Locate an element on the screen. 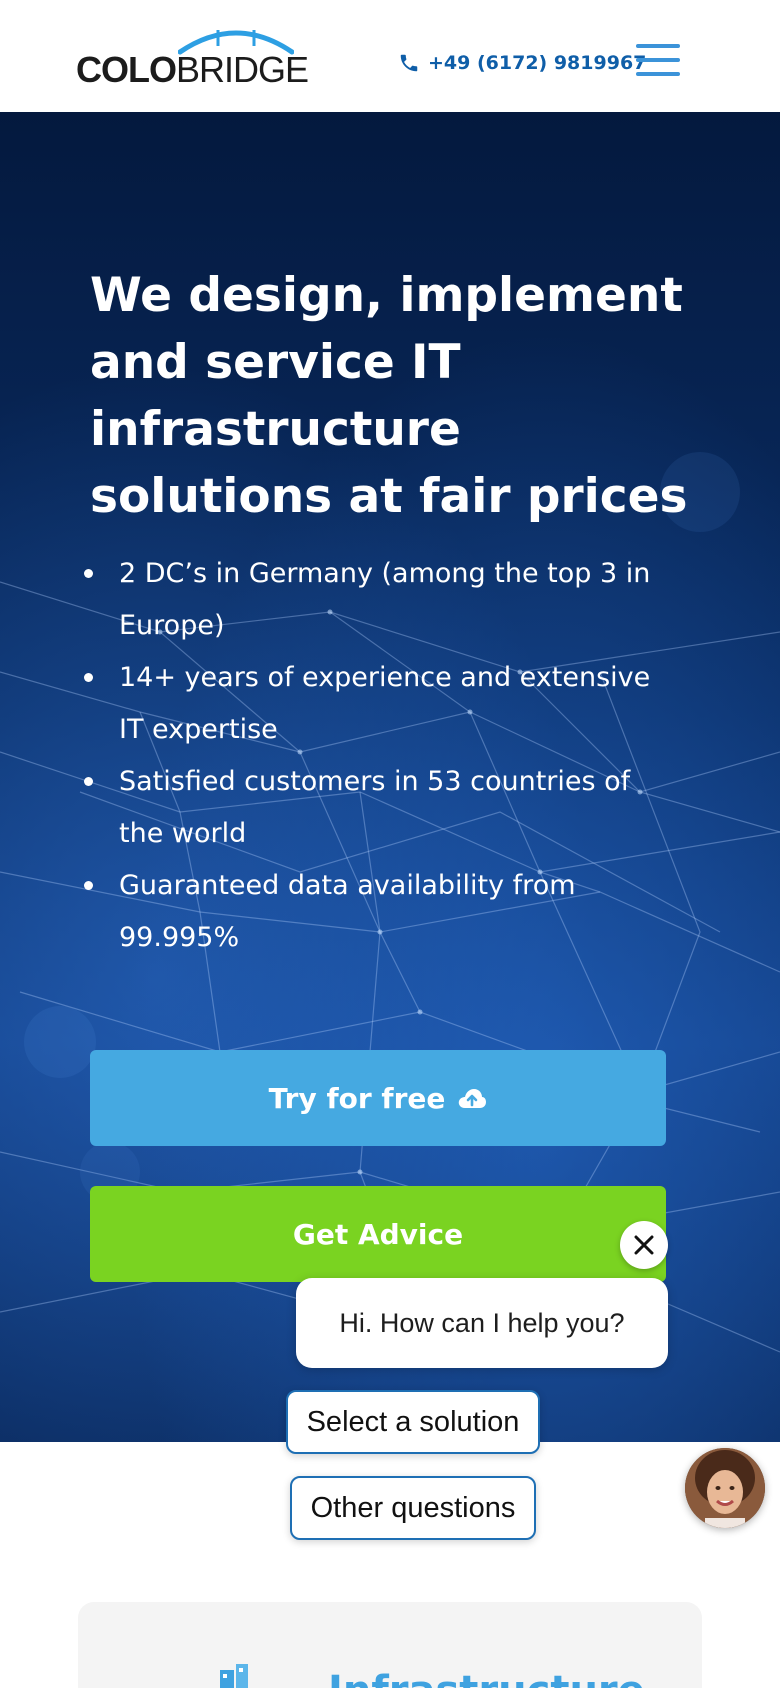 The width and height of the screenshot is (780, 1688). option-label: Other questions is located at coordinates (413, 1507).